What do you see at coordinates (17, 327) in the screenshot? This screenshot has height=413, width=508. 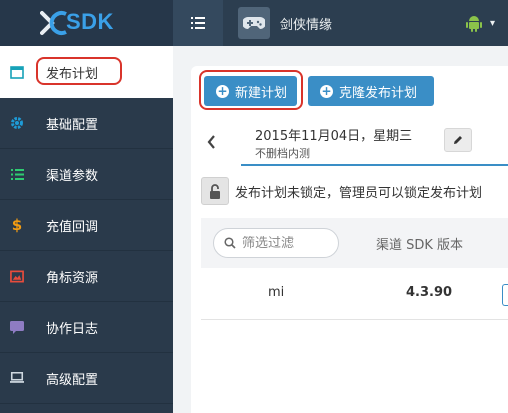 I see `comment-icon` at bounding box center [17, 327].